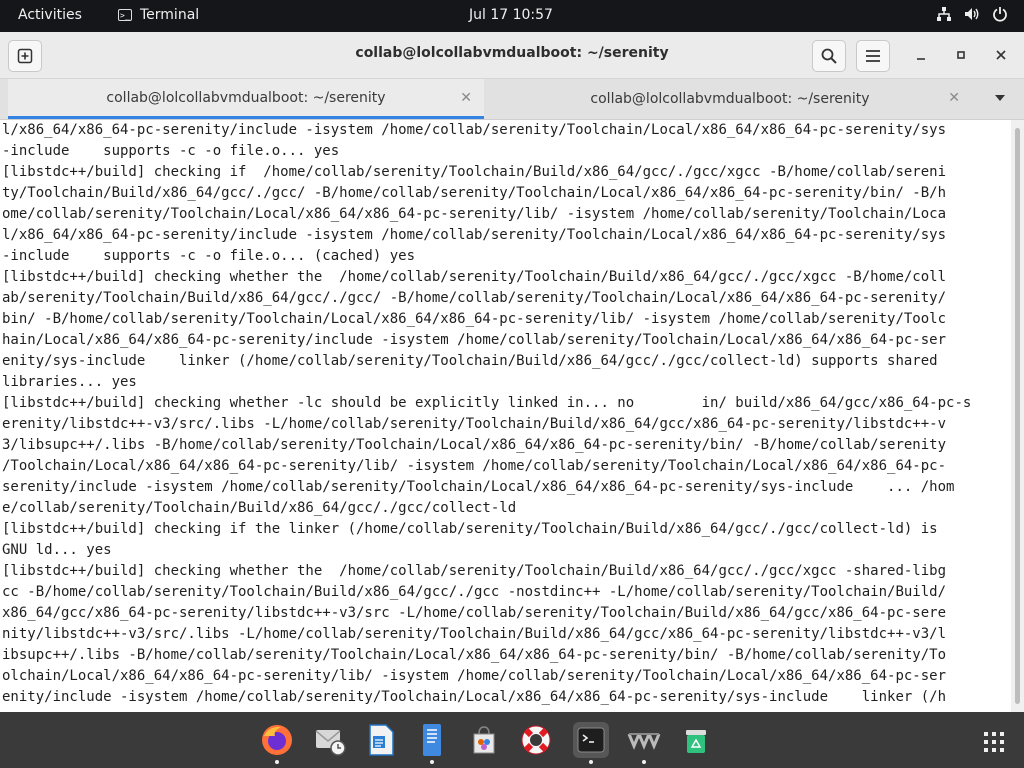  Describe the element at coordinates (69, 382) in the screenshot. I see `terminal-line: libraries... yes` at that location.